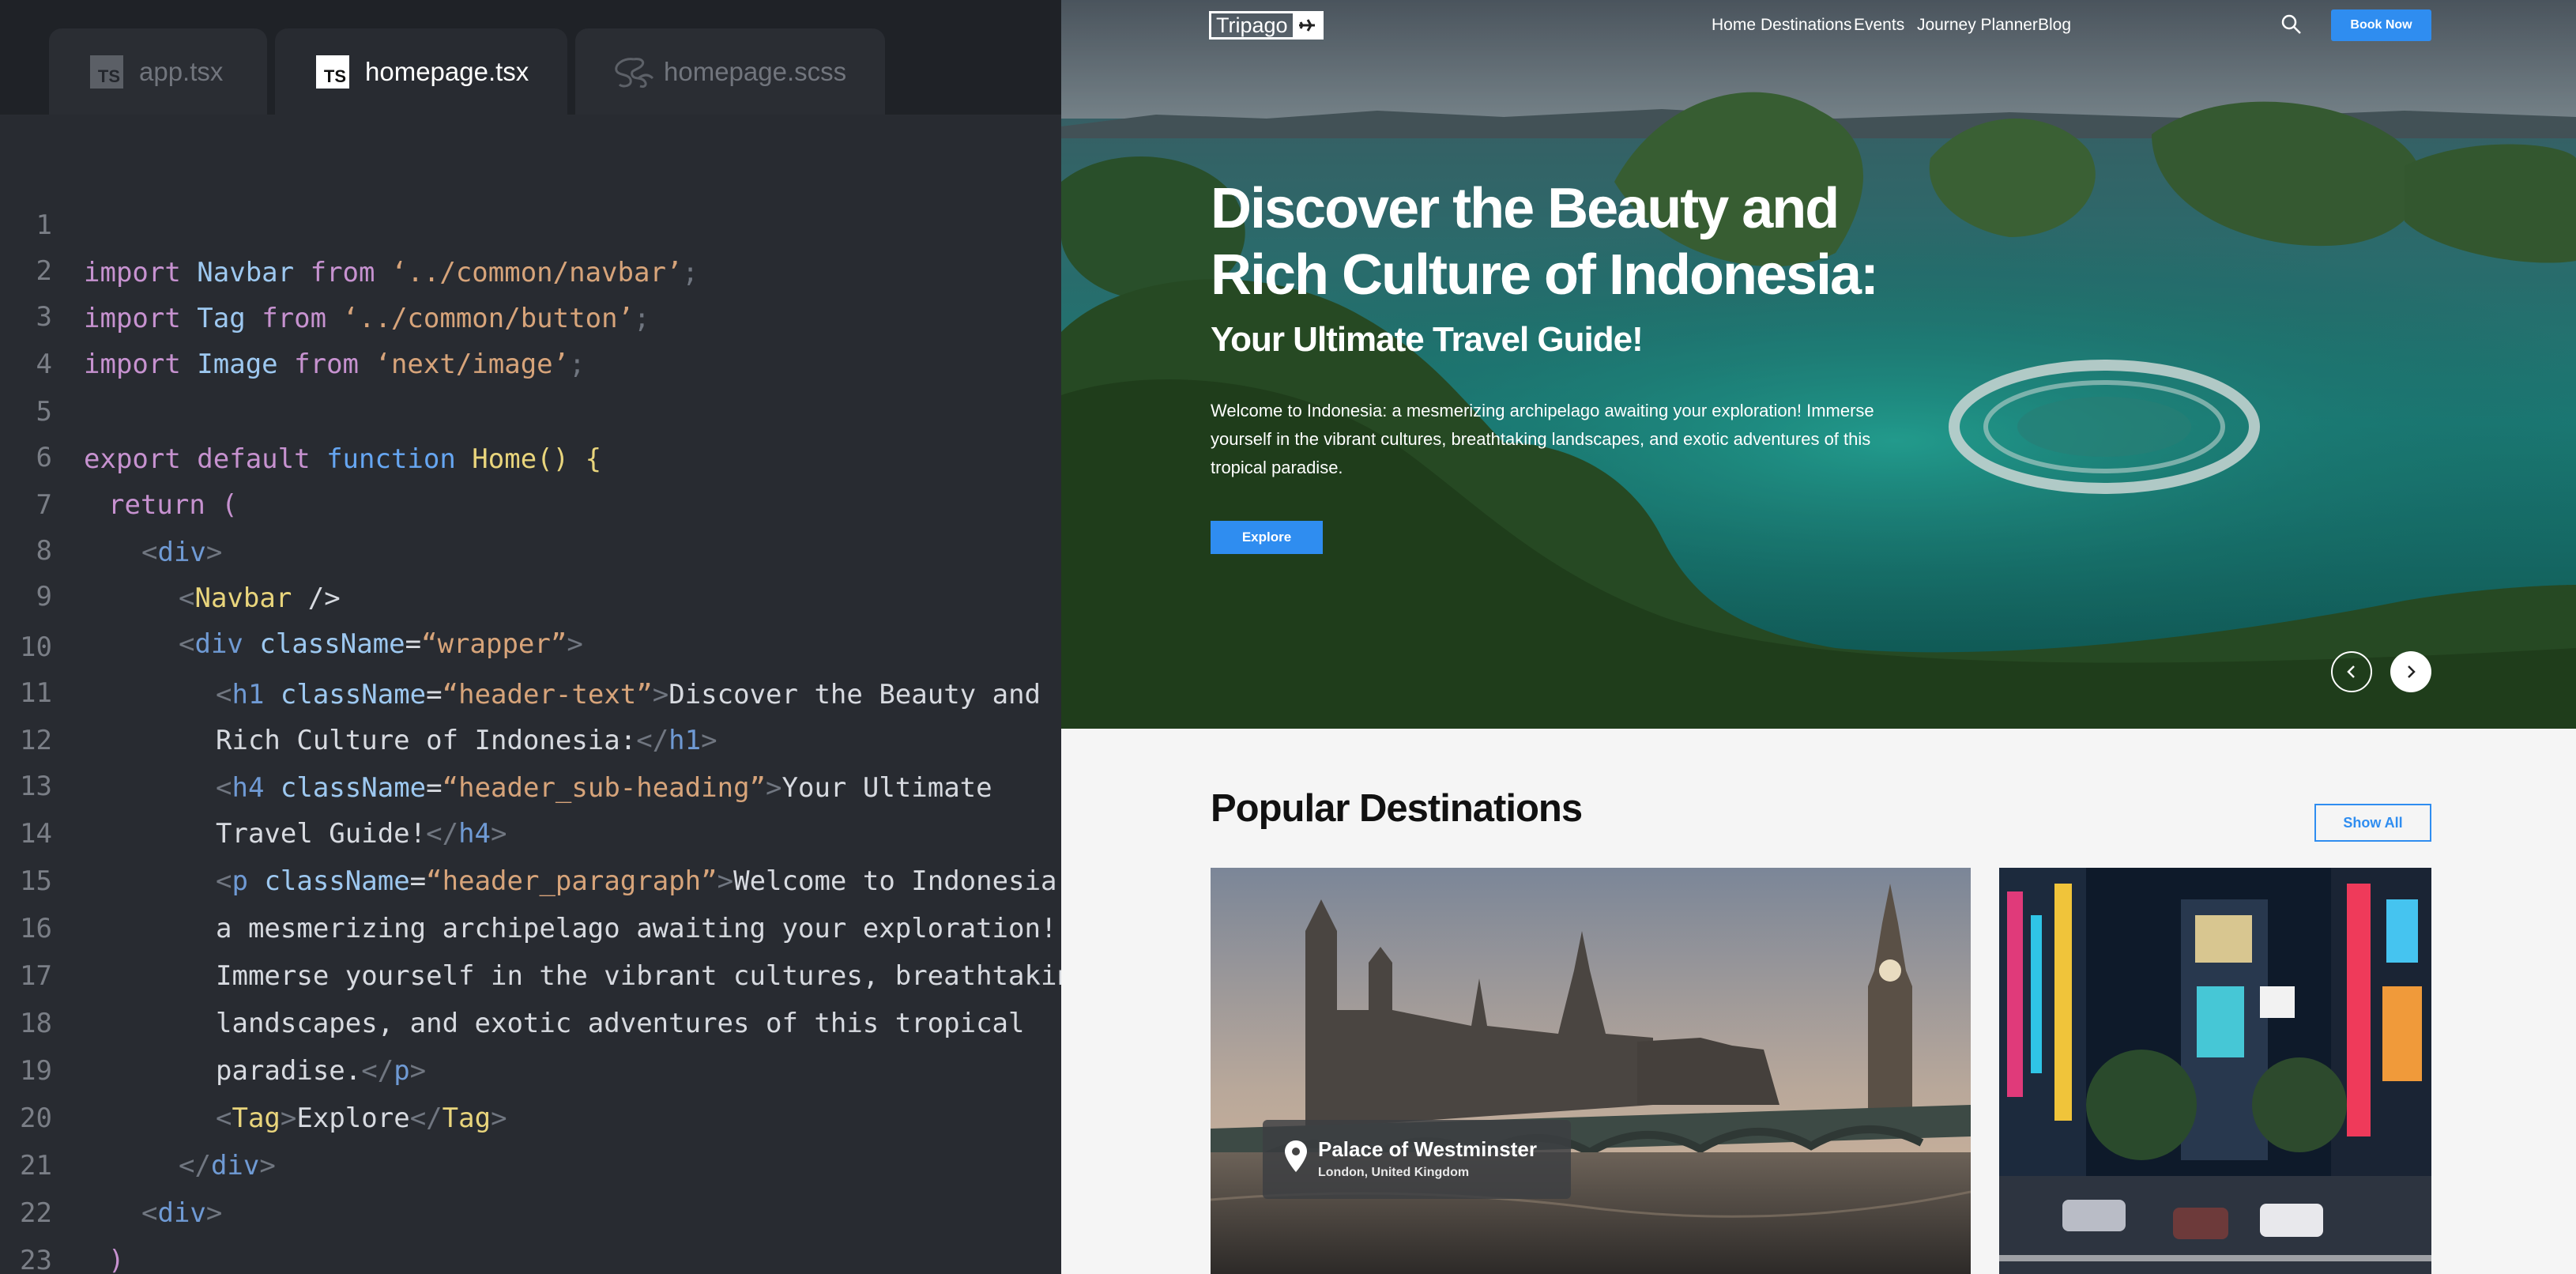 This screenshot has height=1274, width=2576. What do you see at coordinates (137, 481) in the screenshot?
I see `code-line: 6 return (` at bounding box center [137, 481].